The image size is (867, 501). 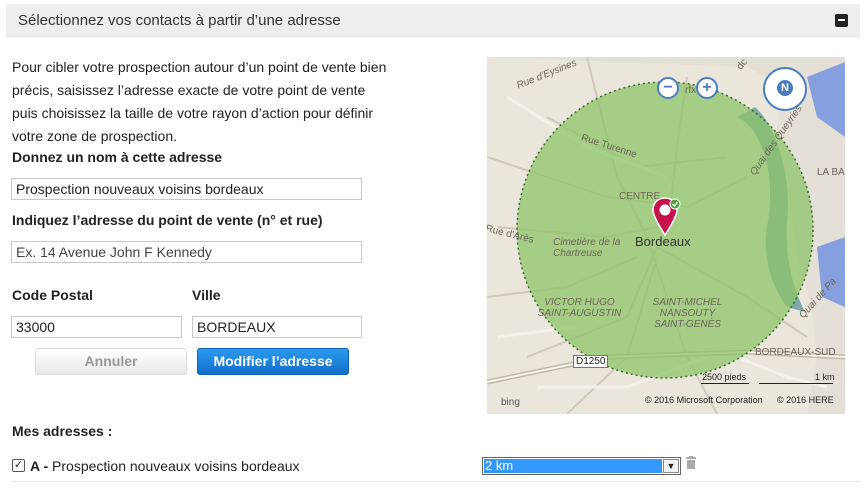 What do you see at coordinates (62, 431) in the screenshot?
I see `addresses-title: Mes adresses :` at bounding box center [62, 431].